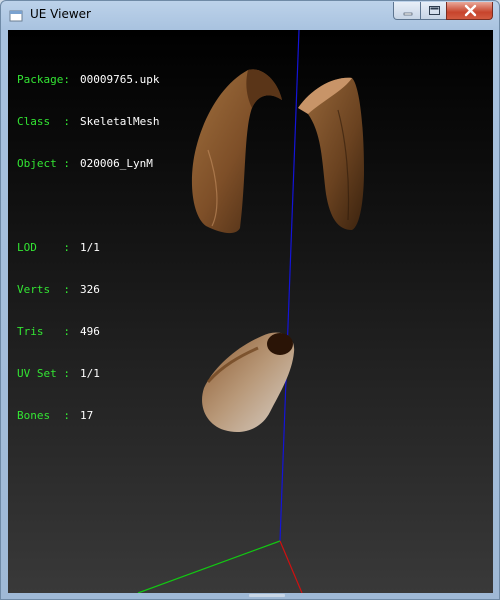  Describe the element at coordinates (407, 11) in the screenshot. I see `minimize-button` at that location.